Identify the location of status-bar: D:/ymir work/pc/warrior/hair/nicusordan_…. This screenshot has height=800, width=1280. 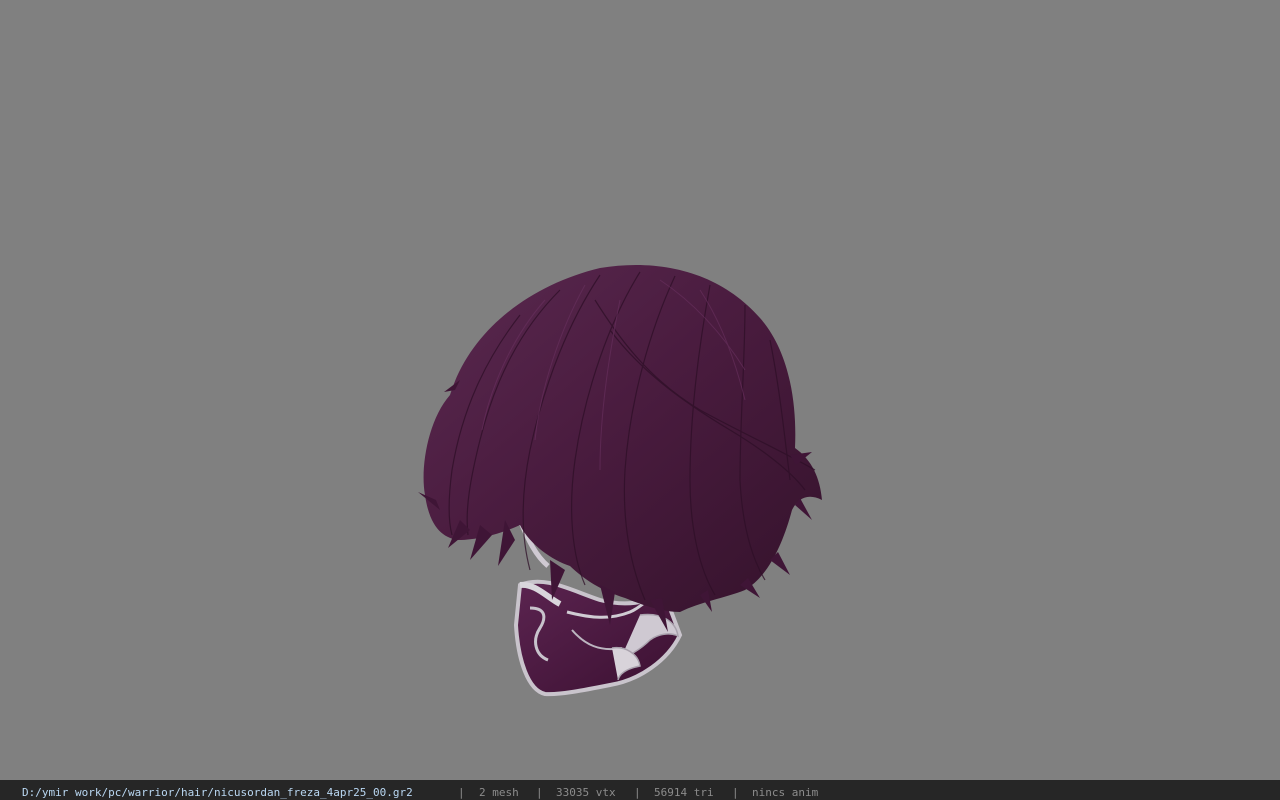
(640, 790).